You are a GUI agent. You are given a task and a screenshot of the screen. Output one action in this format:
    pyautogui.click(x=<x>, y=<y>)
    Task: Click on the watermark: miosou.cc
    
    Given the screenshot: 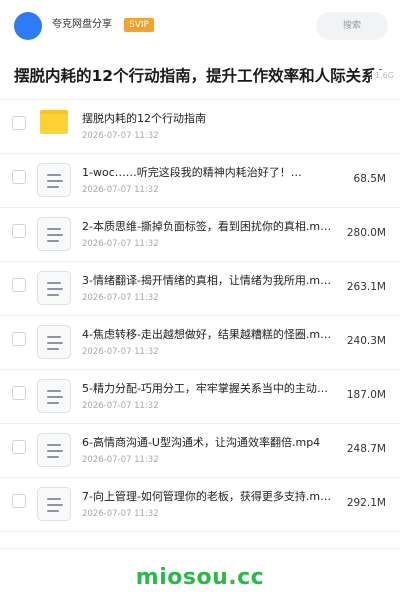 What is the action you would take?
    pyautogui.click(x=200, y=577)
    